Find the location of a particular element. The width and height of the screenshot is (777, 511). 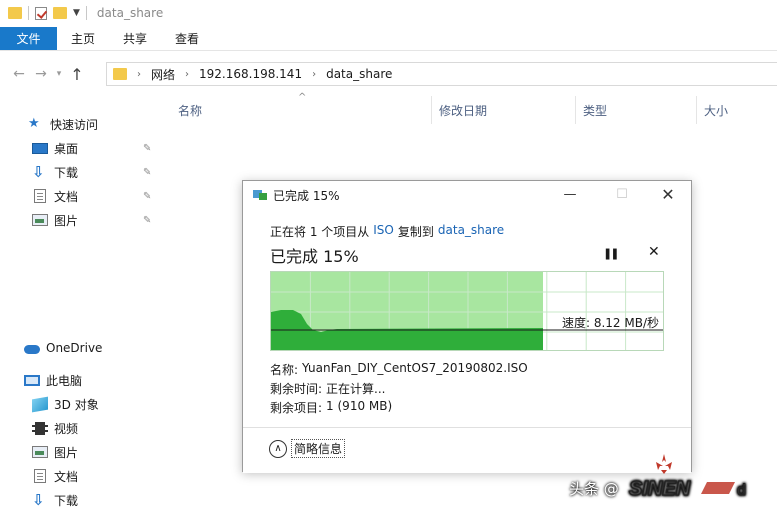

desc-middle: 复制到 is located at coordinates (415, 232).